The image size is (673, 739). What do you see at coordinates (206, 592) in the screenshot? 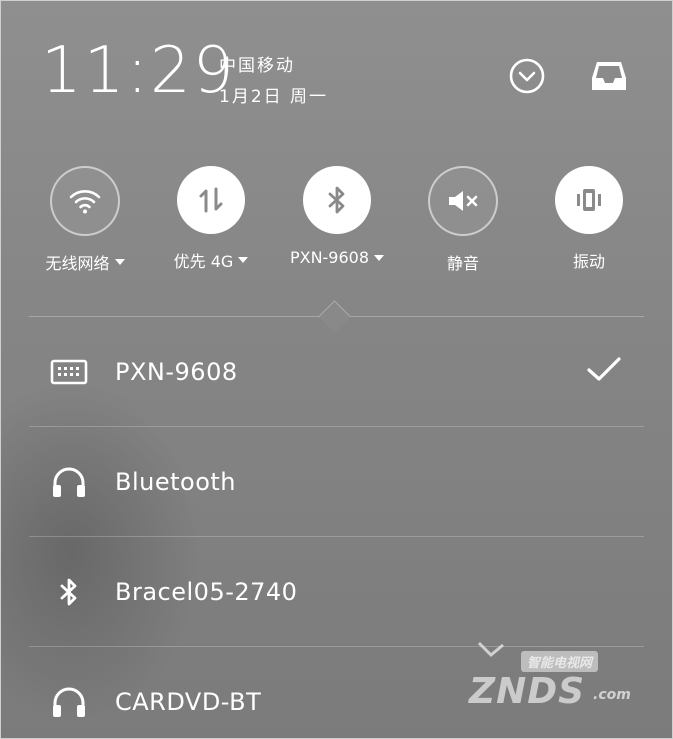
I see `device-name: Bracel05-2740` at bounding box center [206, 592].